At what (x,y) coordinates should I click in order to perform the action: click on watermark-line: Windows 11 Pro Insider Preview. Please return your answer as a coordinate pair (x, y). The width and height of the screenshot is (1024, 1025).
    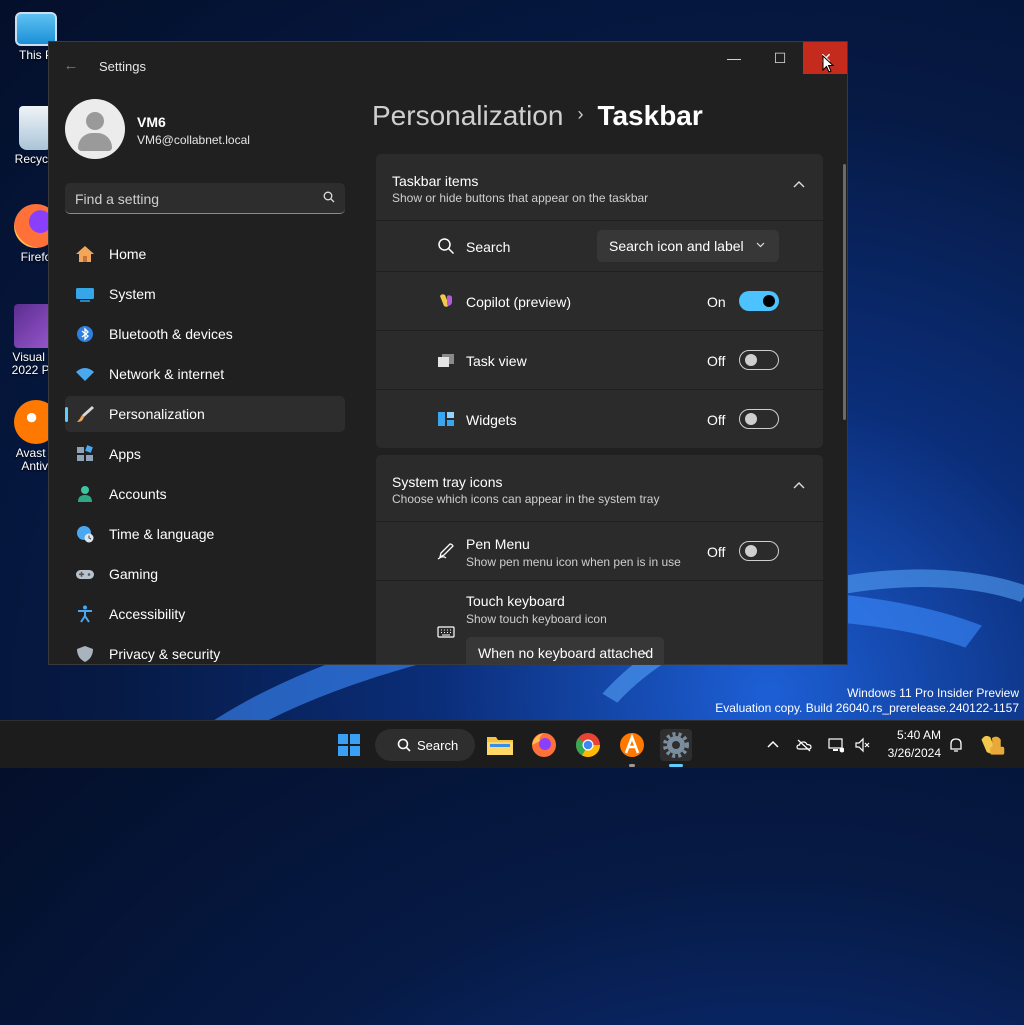
    Looking at the image, I should click on (933, 693).